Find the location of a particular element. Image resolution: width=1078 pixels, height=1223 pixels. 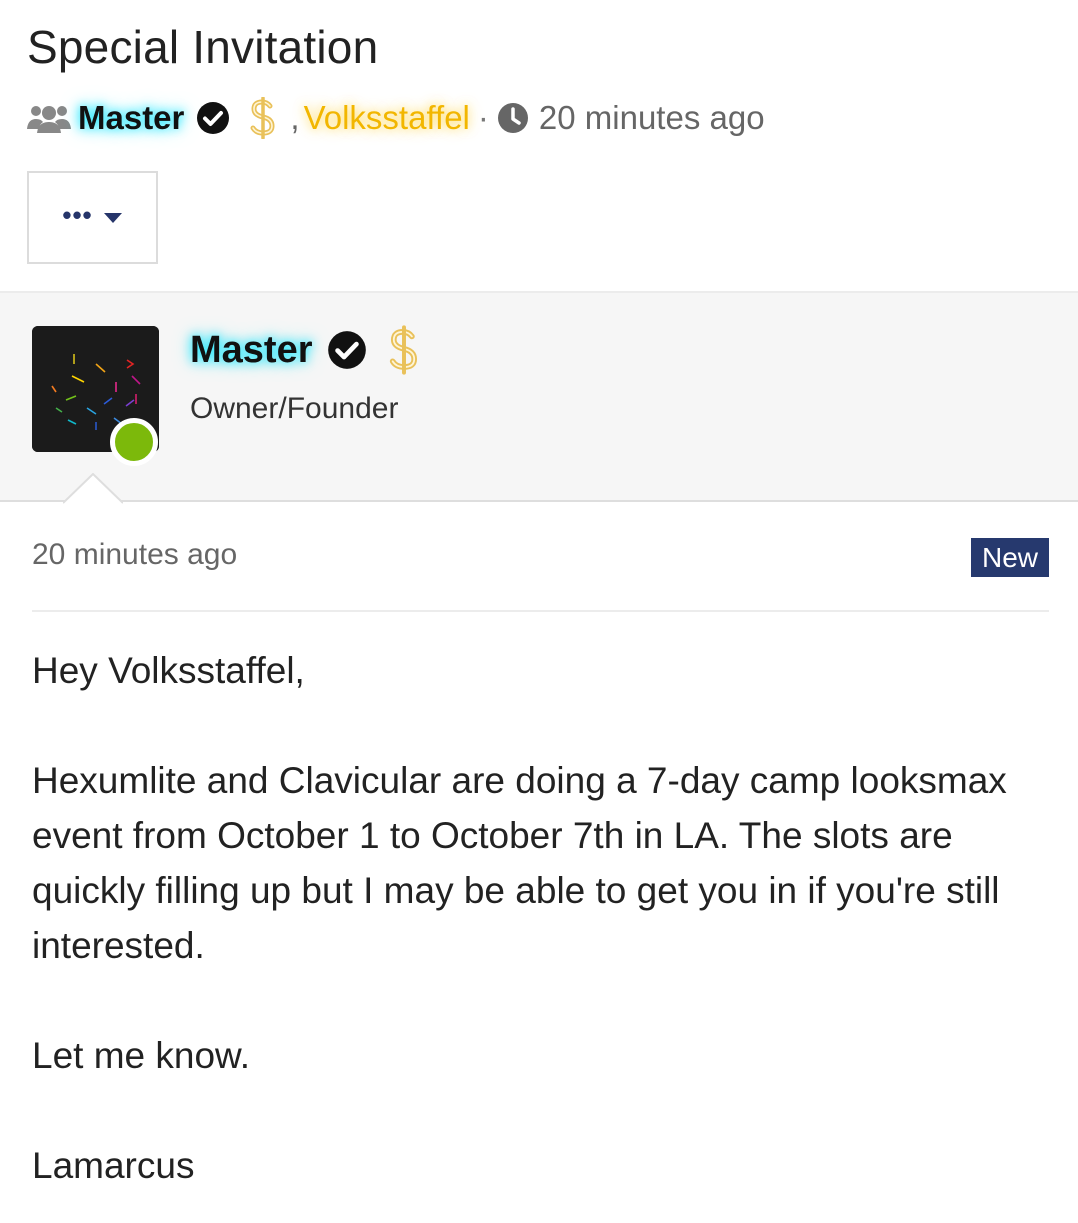

page-title: Special Invitation is located at coordinates (203, 47).